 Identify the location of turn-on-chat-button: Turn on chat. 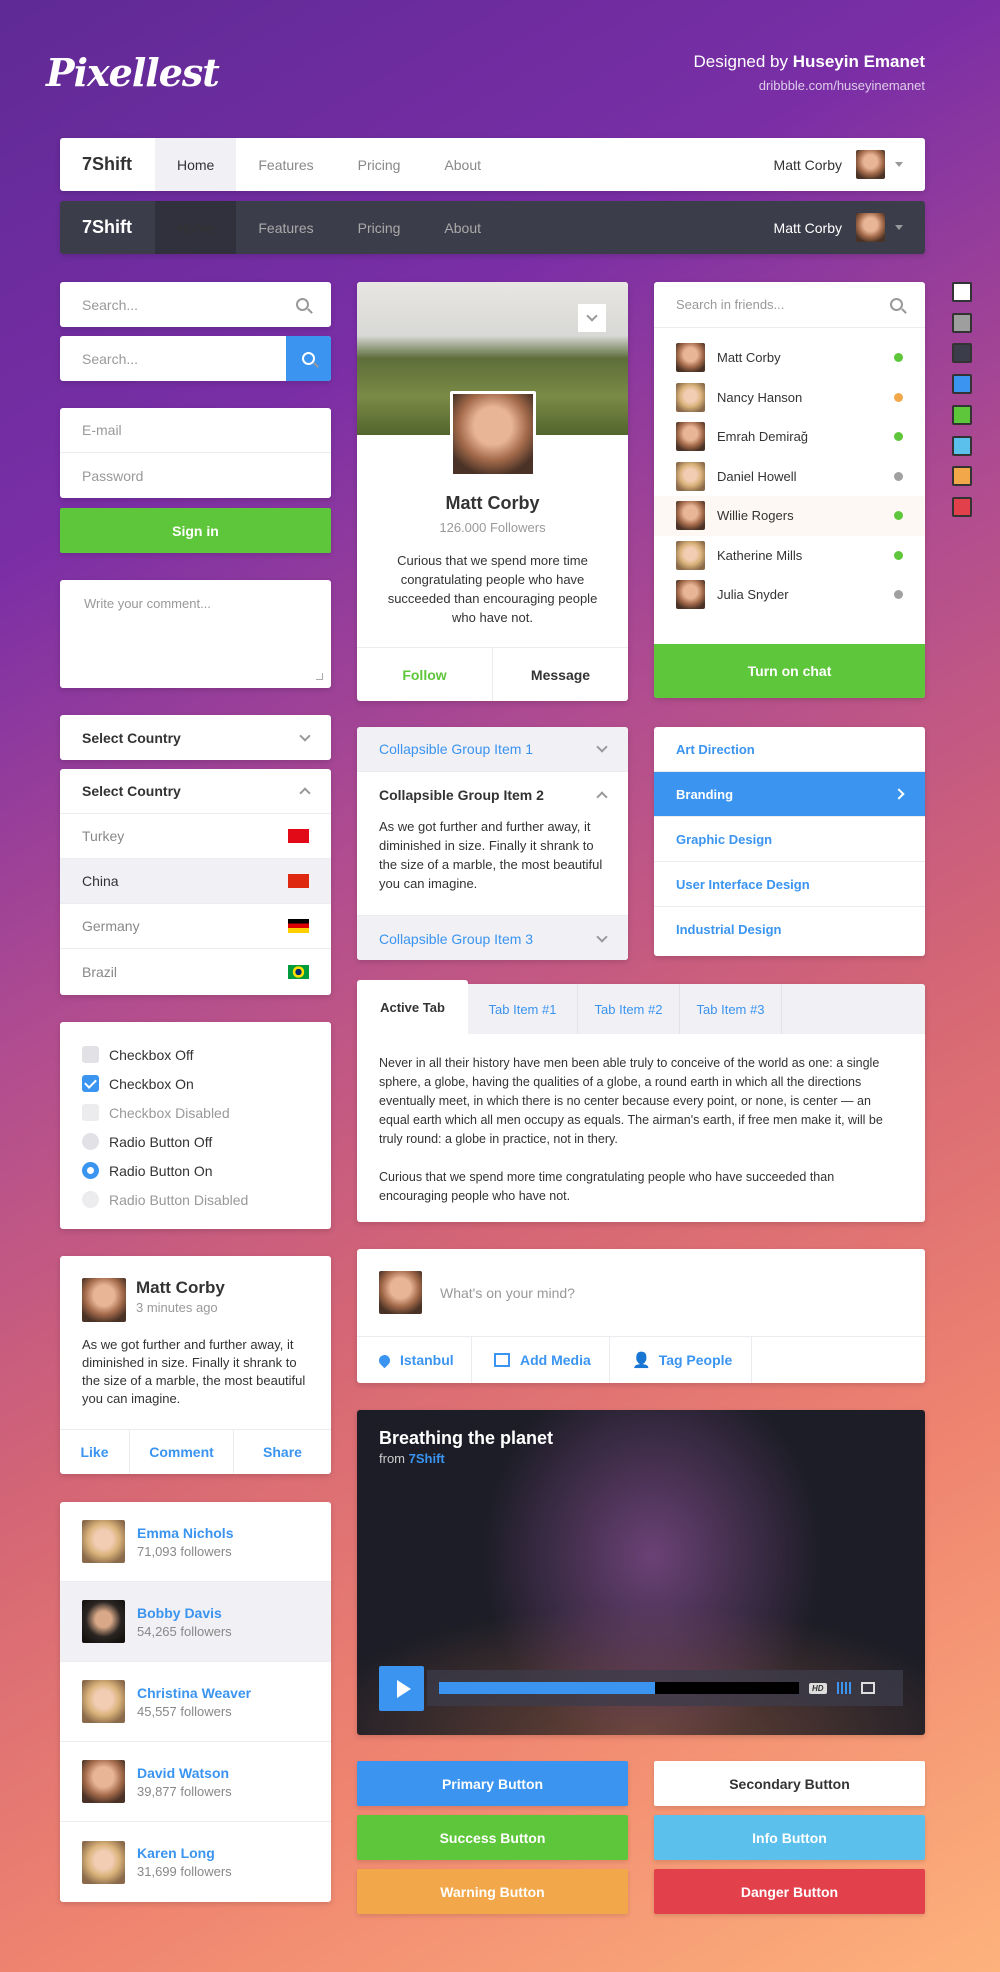
(789, 671).